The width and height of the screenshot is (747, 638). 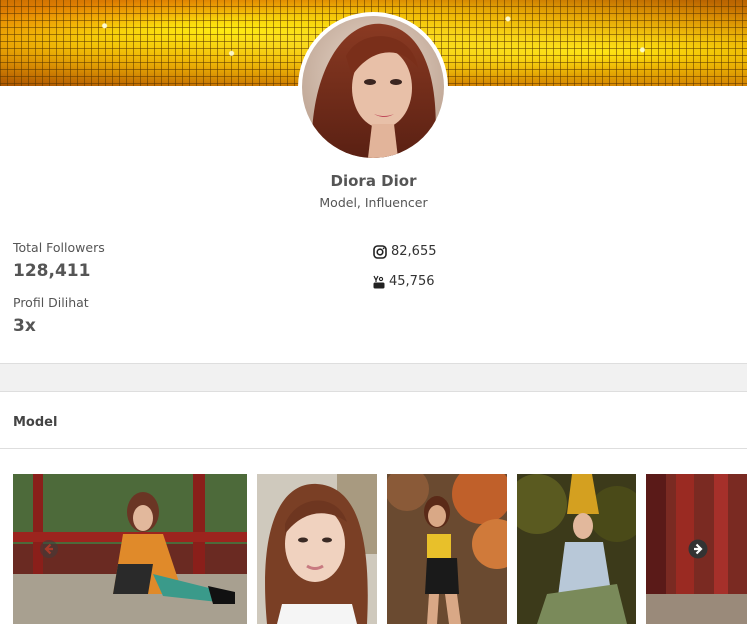 I want to click on profile-role: Model, Influencer, so click(x=373, y=202).